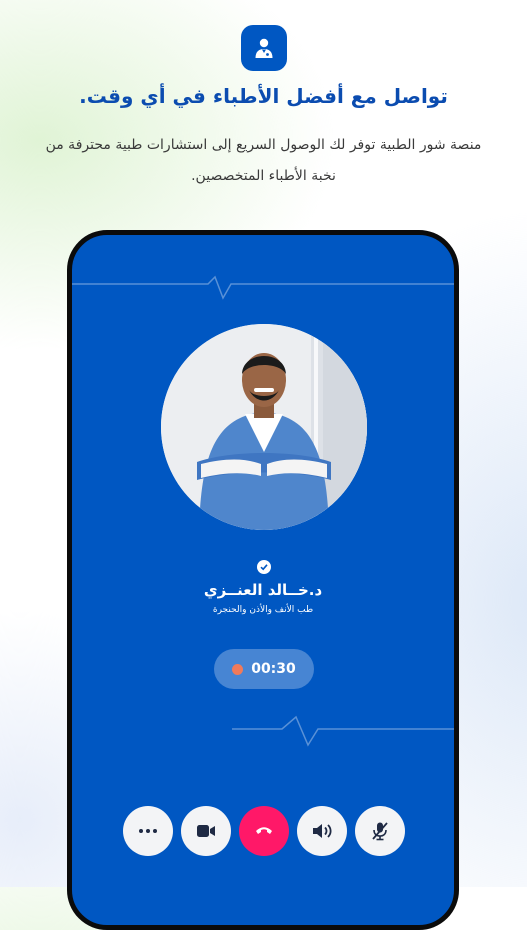  What do you see at coordinates (238, 669) in the screenshot?
I see `recording-dot-icon` at bounding box center [238, 669].